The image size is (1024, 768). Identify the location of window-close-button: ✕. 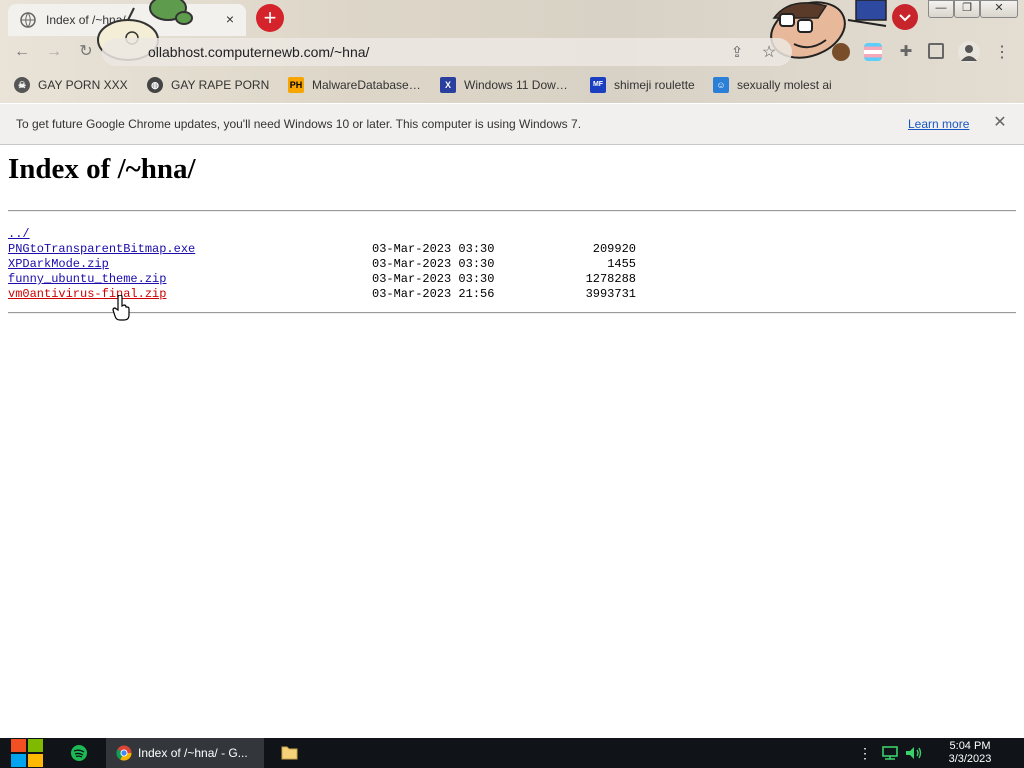
(999, 9).